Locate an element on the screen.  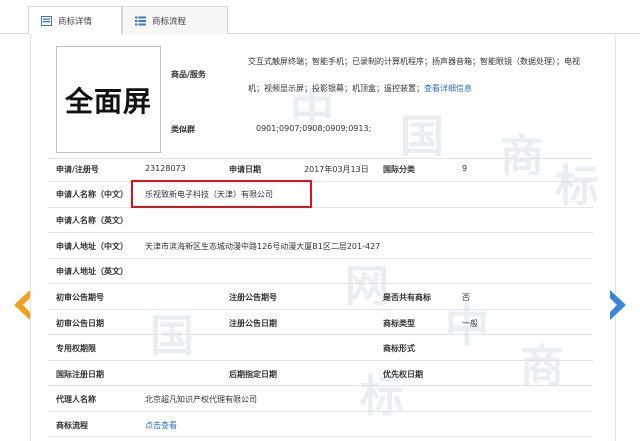
mark-type-value: 一般 is located at coordinates (470, 323).